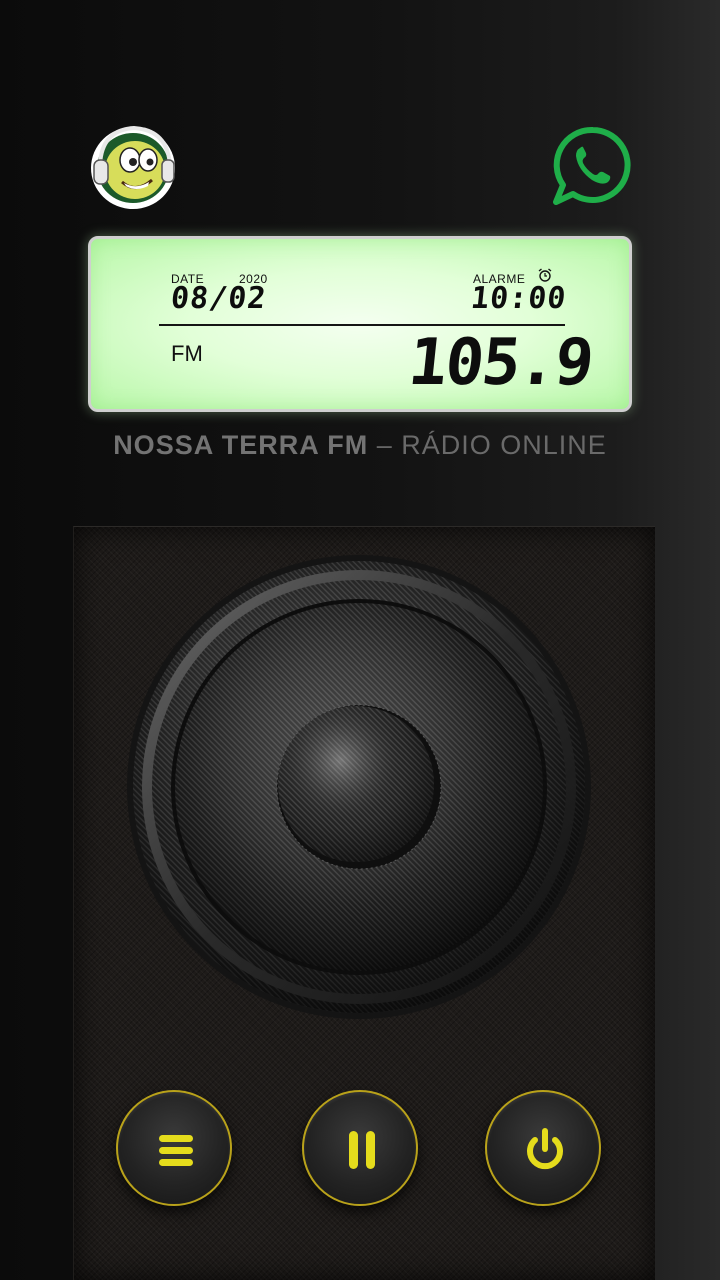 This screenshot has width=720, height=1280. What do you see at coordinates (134, 166) in the screenshot?
I see `mascot-logo-icon` at bounding box center [134, 166].